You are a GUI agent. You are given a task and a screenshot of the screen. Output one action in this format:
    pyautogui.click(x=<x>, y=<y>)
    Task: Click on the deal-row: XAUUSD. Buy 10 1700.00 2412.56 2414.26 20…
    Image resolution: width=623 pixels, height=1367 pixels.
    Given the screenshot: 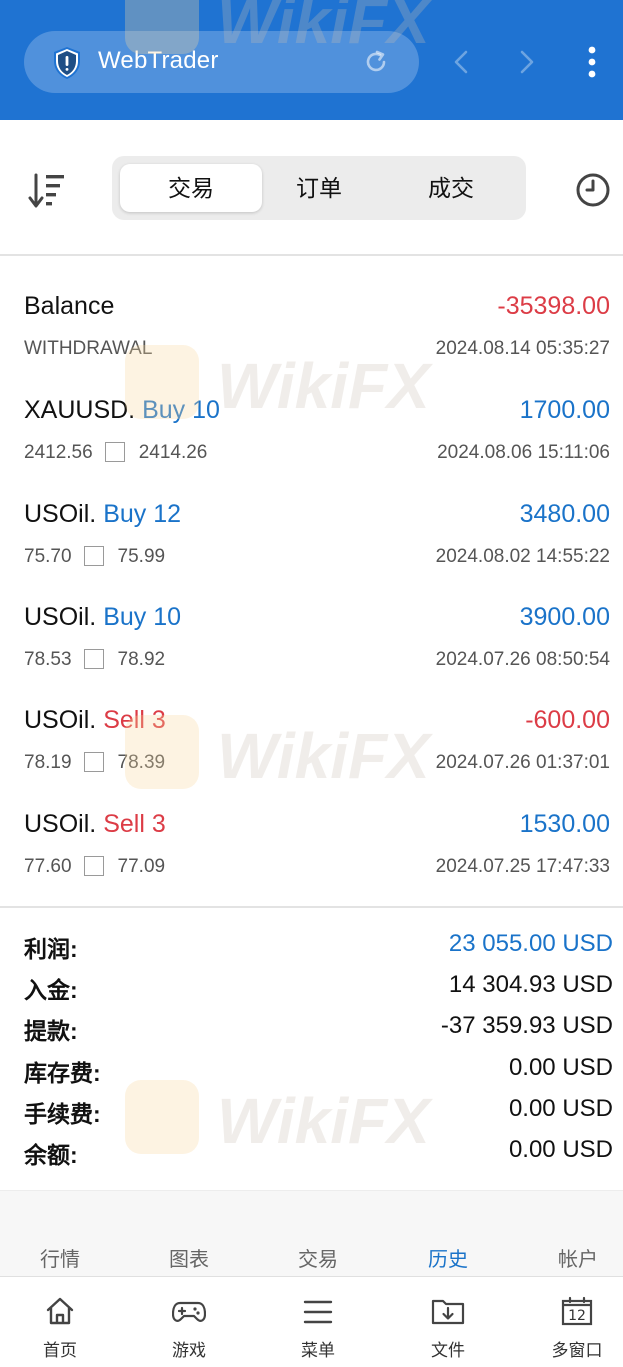 What is the action you would take?
    pyautogui.click(x=311, y=448)
    